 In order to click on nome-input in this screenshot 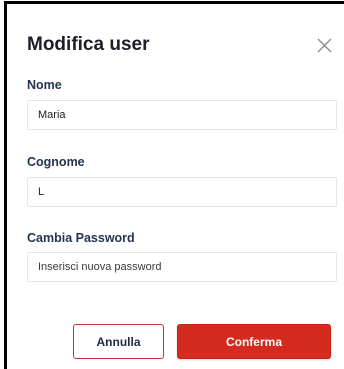, I will do `click(182, 115)`.